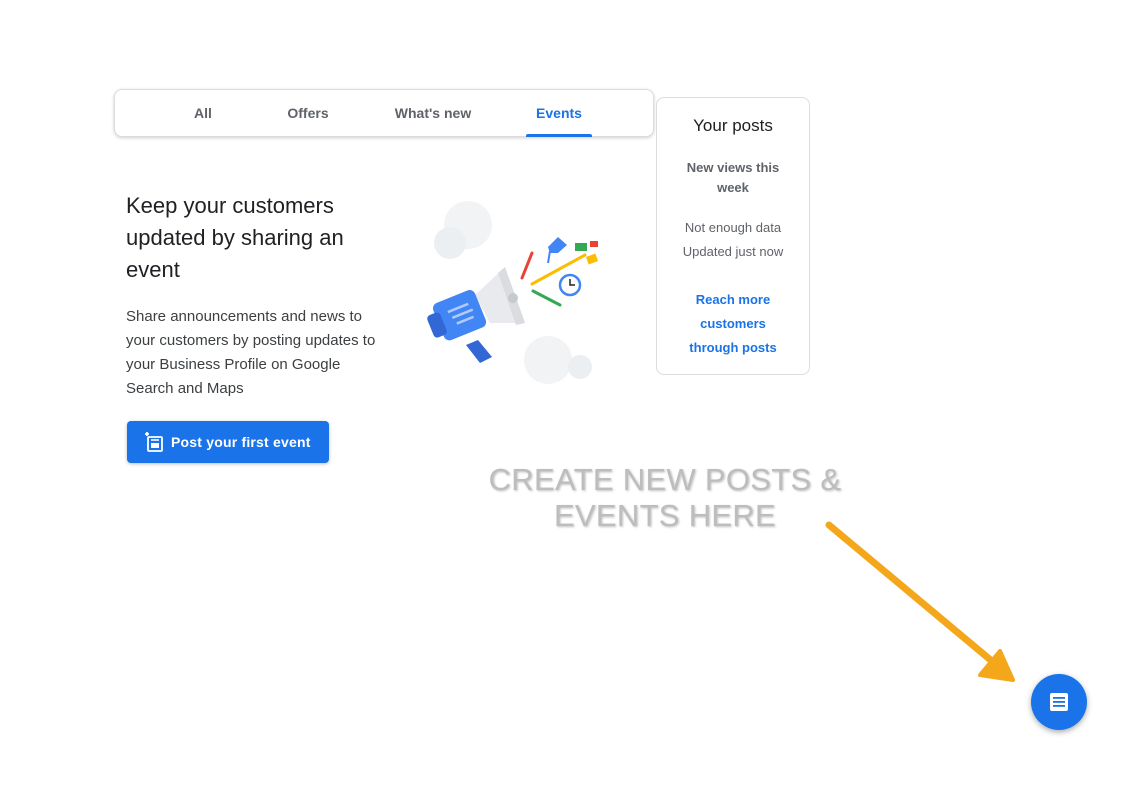 The image size is (1125, 790). I want to click on reach-more-customers-link: Reach more customers through posts, so click(733, 324).